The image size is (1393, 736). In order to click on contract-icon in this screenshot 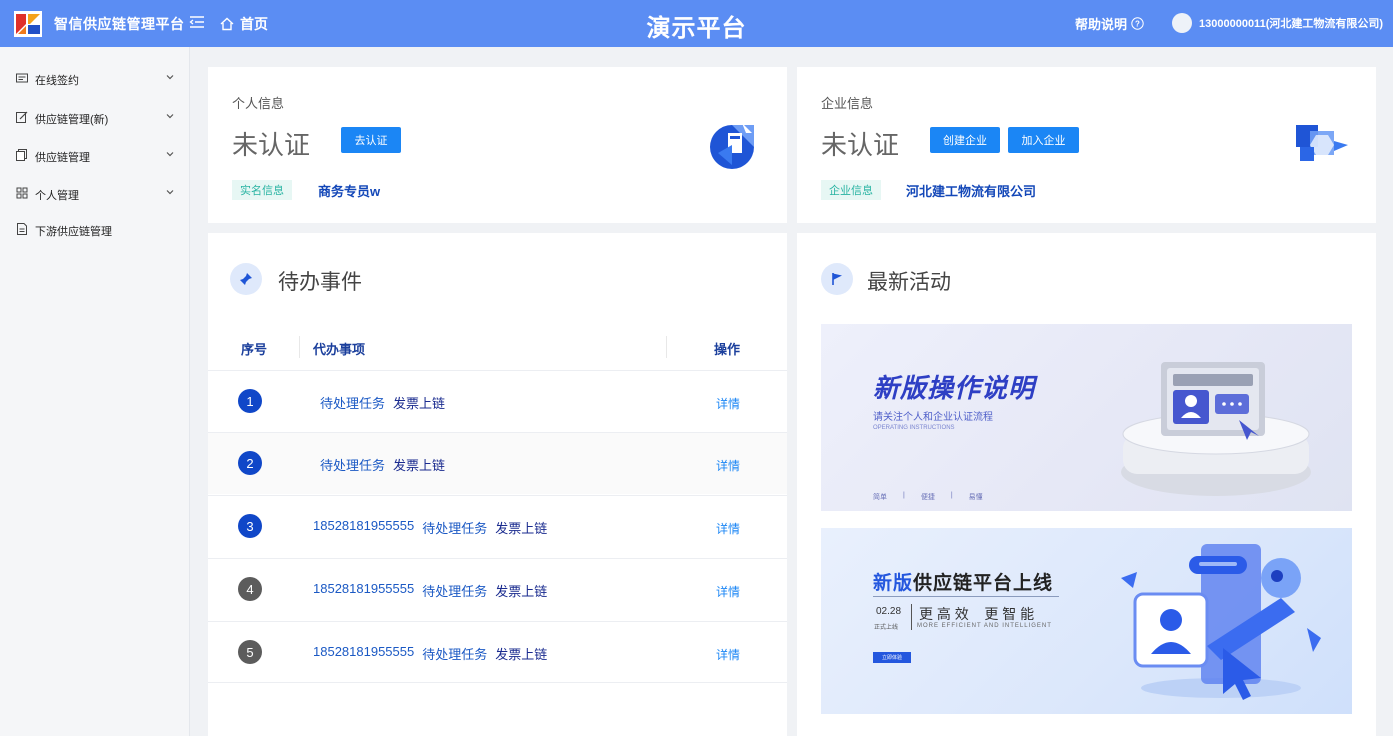, I will do `click(22, 78)`.